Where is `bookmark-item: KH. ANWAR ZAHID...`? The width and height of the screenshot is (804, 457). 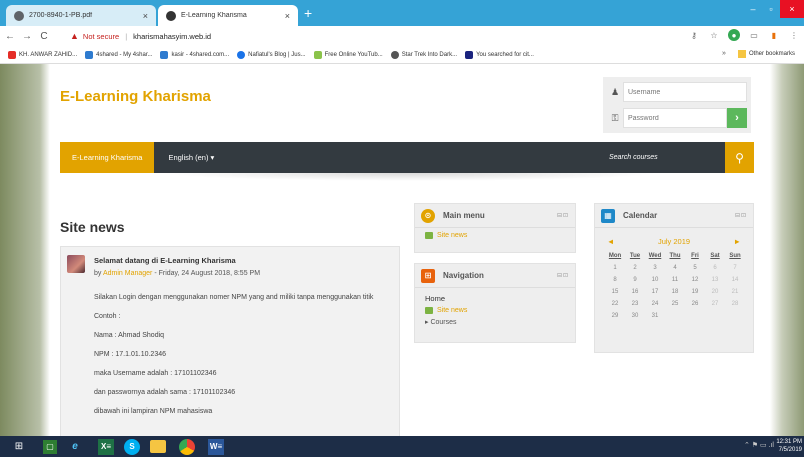
bookmark-item: KH. ANWAR ZAHID... is located at coordinates (42, 54).